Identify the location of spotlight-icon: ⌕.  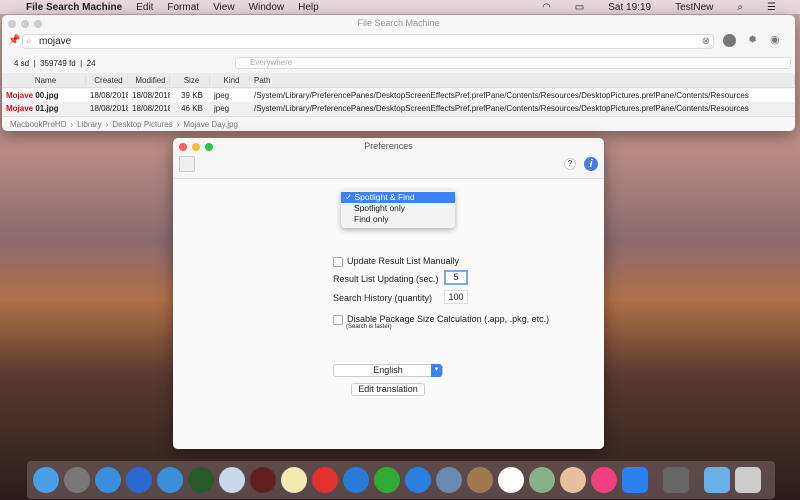
(740, 7).